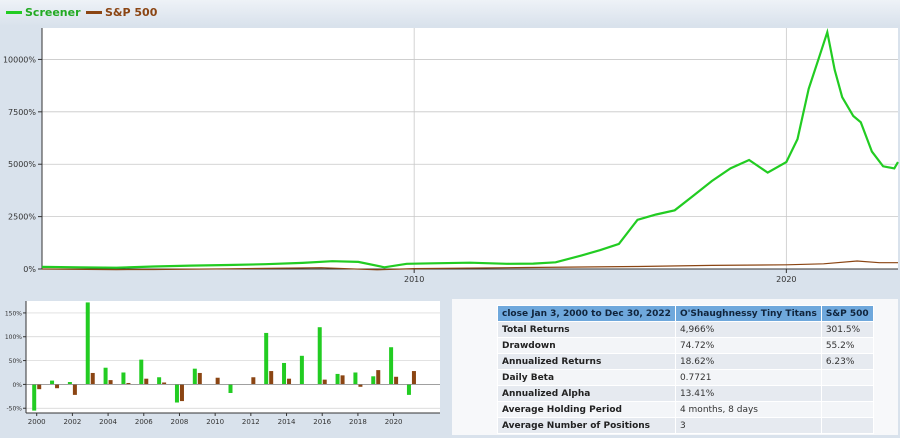 This screenshot has width=900, height=438. I want to click on table-row: Annualized Returns 18.62% 6.23%, so click(685, 361).